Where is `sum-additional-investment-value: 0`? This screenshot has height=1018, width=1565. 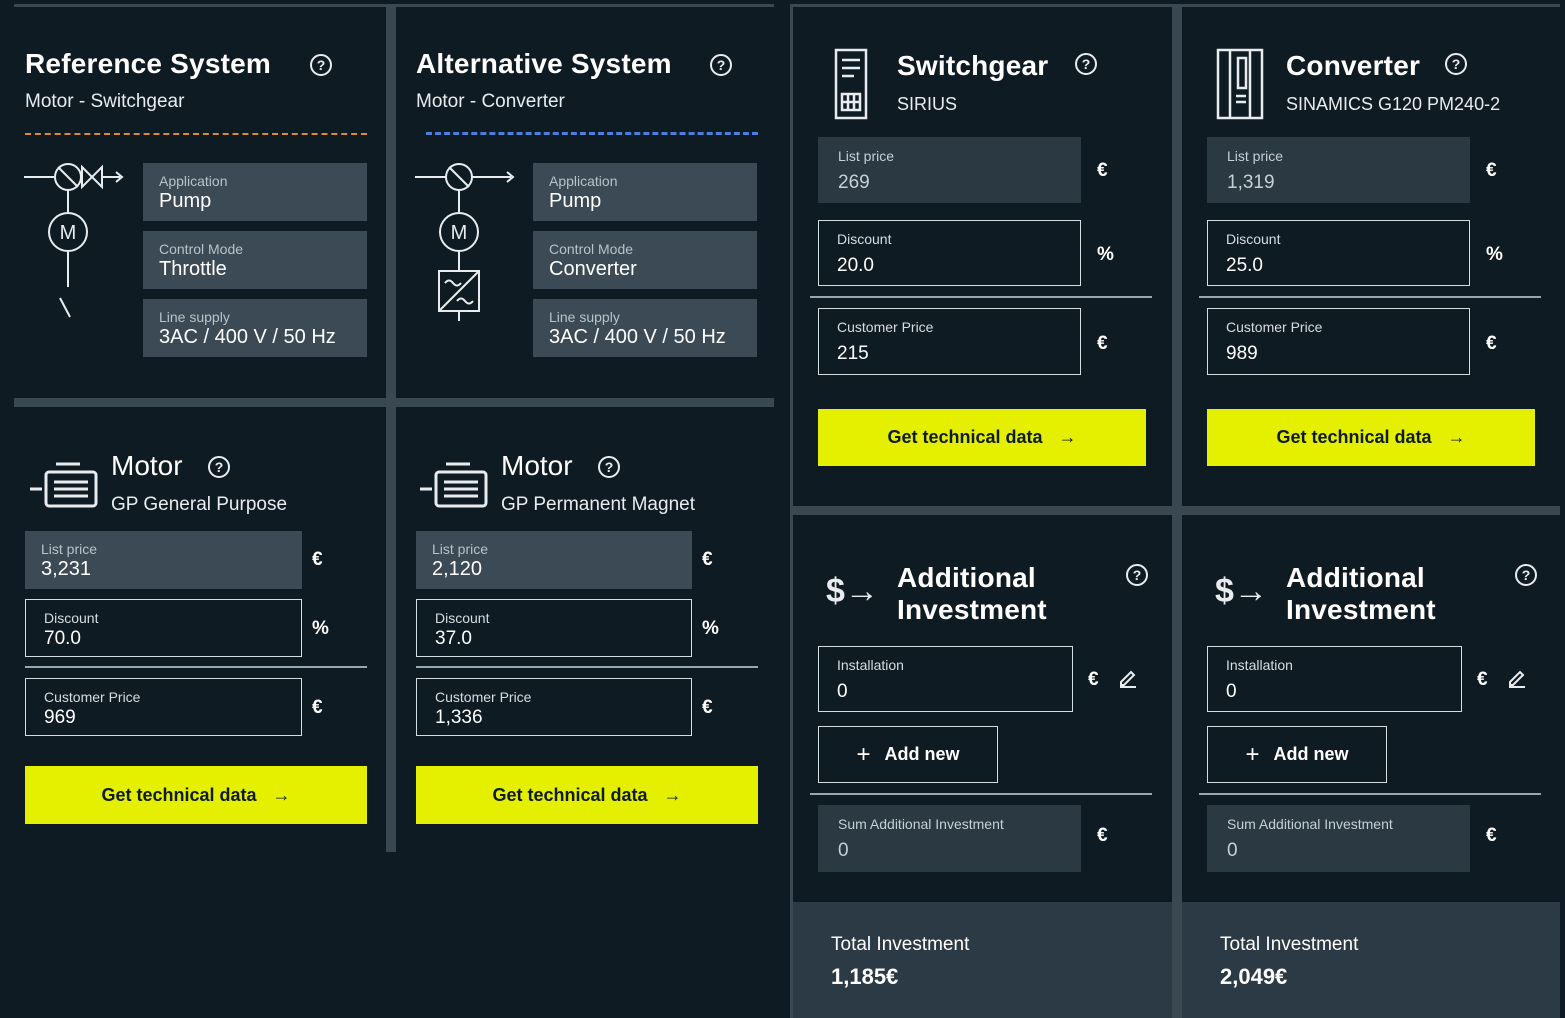 sum-additional-investment-value: 0 is located at coordinates (843, 850).